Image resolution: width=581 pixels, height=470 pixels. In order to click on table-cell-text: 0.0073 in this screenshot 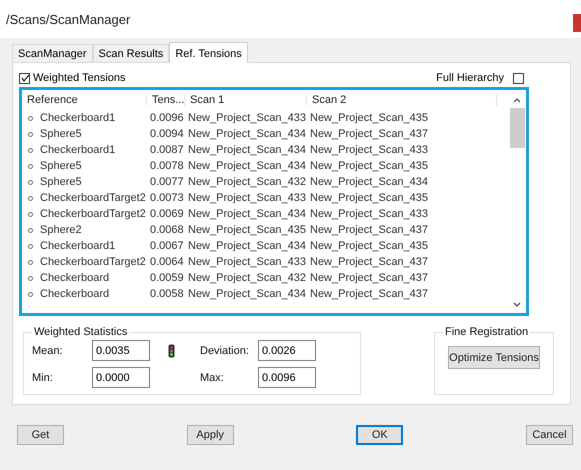, I will do `click(167, 198)`.